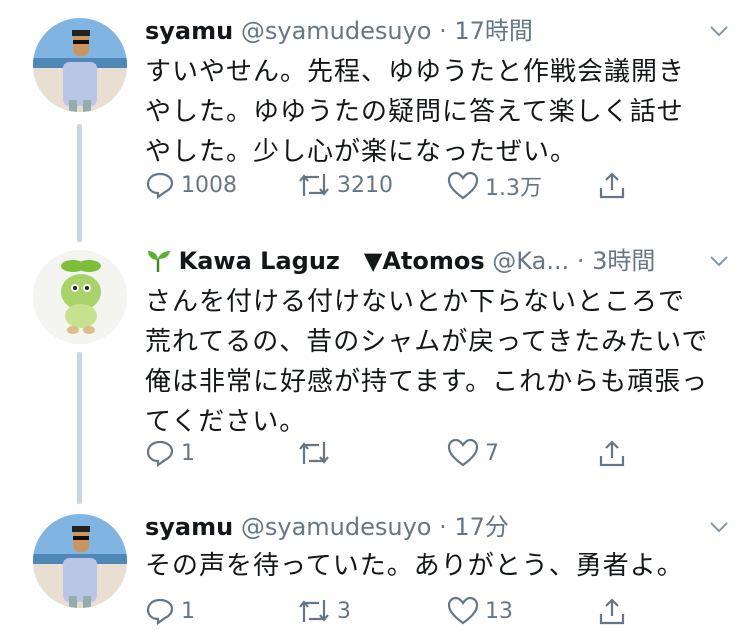 The height and width of the screenshot is (642, 750). Describe the element at coordinates (492, 453) in the screenshot. I see `like-count: 7` at that location.